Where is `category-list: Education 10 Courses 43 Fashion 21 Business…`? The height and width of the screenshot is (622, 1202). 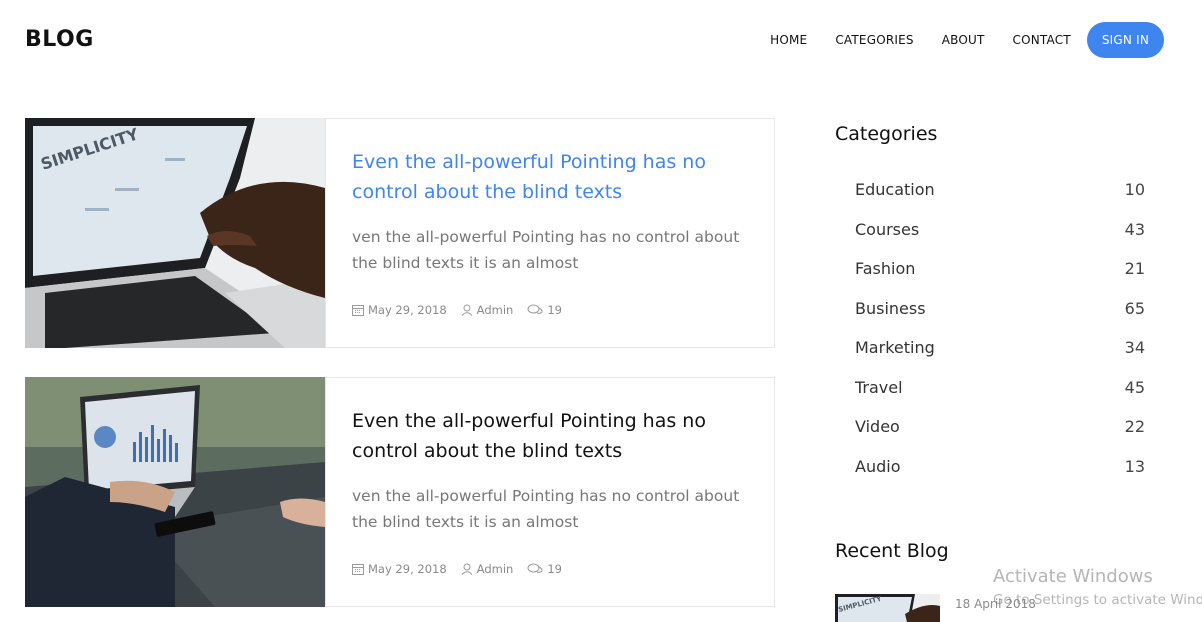
category-list: Education 10 Courses 43 Fashion 21 Business… is located at coordinates (1000, 338).